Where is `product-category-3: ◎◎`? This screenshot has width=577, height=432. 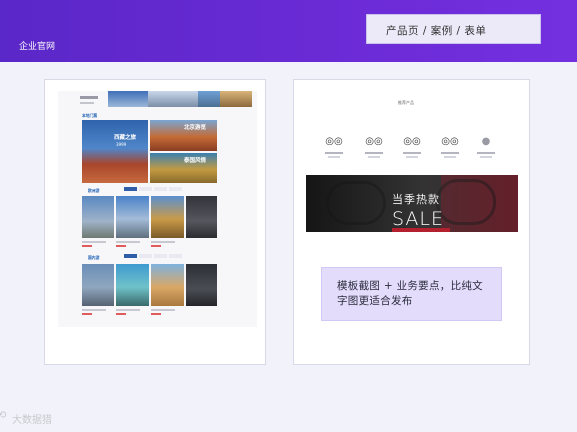
product-category-3: ◎◎ is located at coordinates (412, 147).